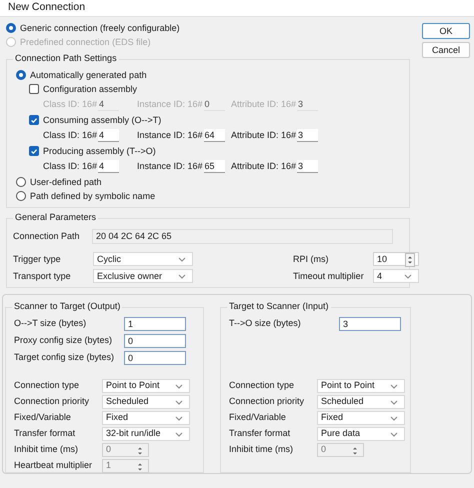 This screenshot has width=474, height=488. I want to click on checkbox-label: Consuming assembly (O-->T), so click(102, 120).